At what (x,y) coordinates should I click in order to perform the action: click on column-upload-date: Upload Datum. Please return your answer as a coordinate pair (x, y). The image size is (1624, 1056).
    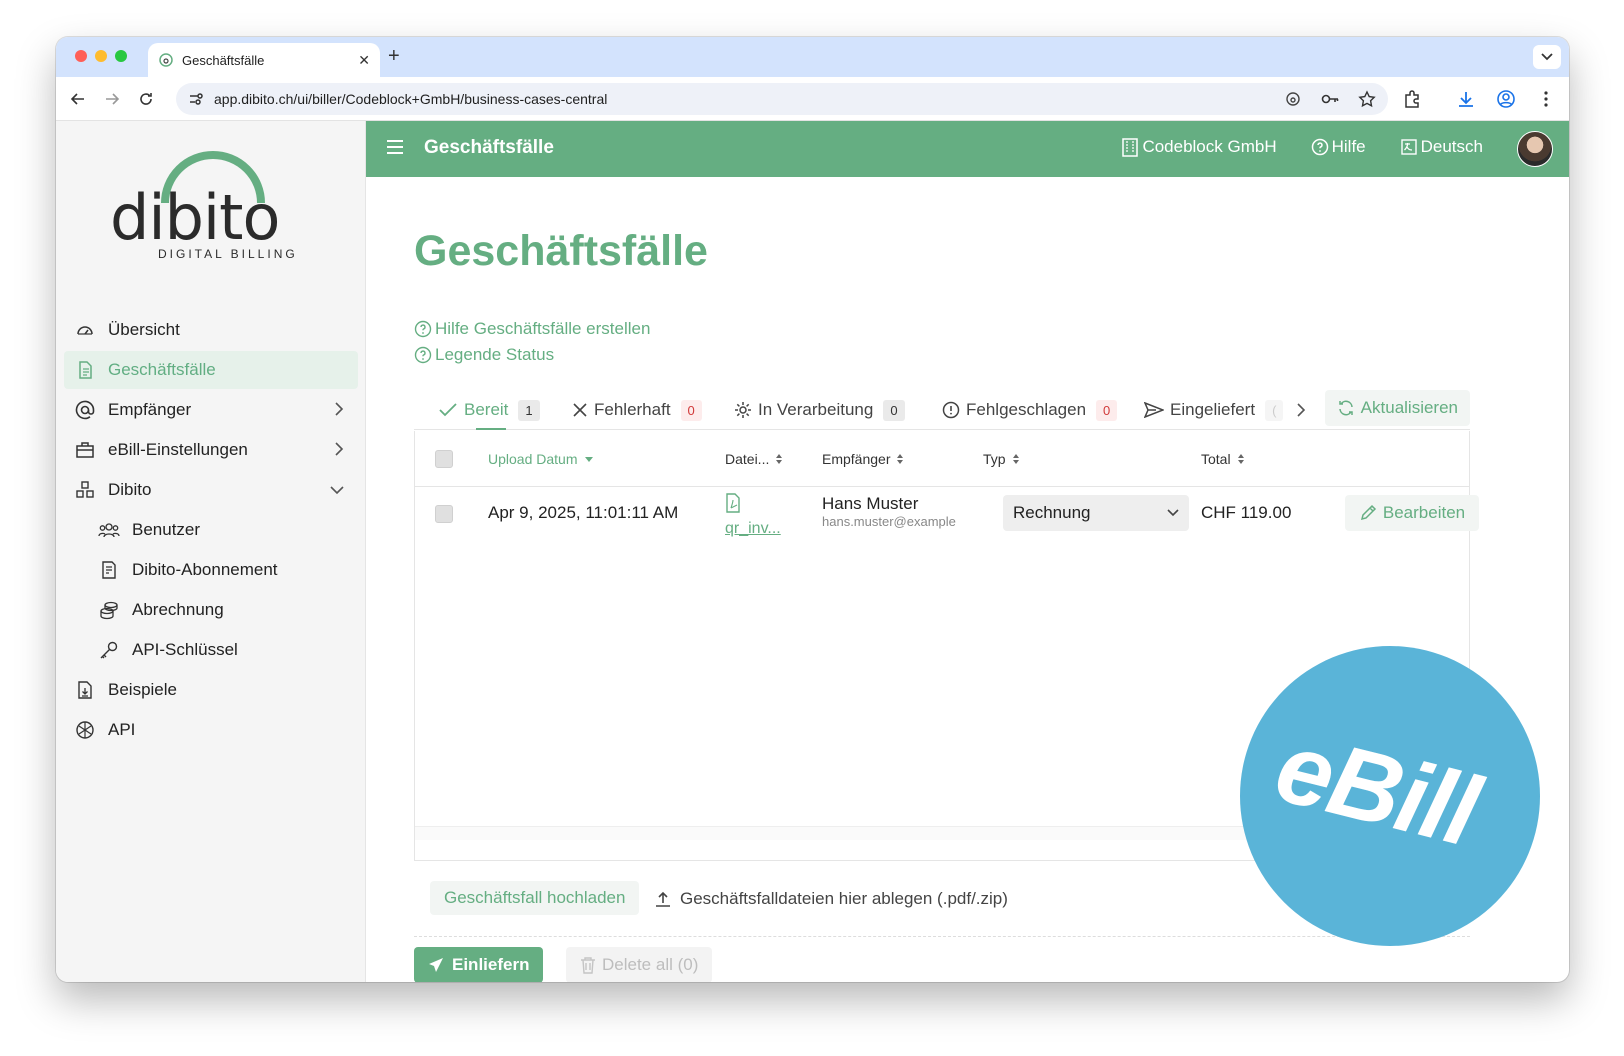
    Looking at the image, I should click on (541, 459).